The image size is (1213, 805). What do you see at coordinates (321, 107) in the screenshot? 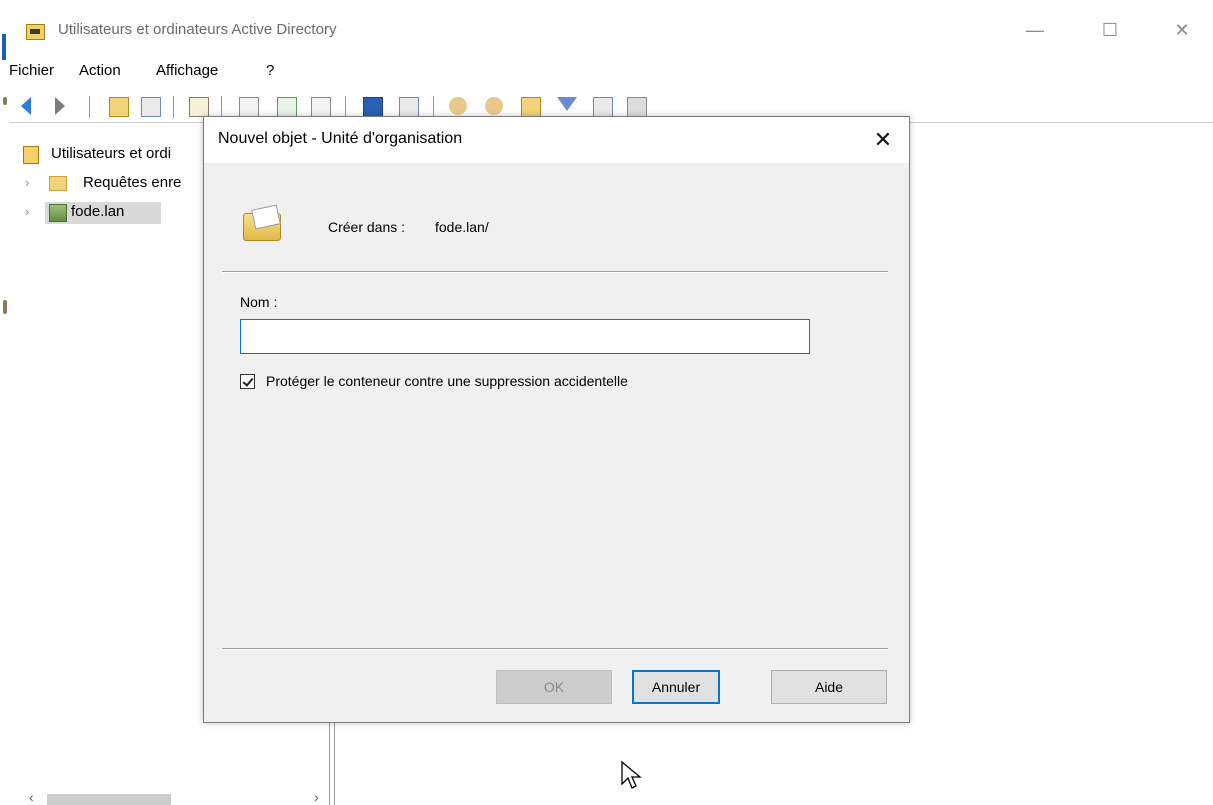
I see `export-list-icon` at bounding box center [321, 107].